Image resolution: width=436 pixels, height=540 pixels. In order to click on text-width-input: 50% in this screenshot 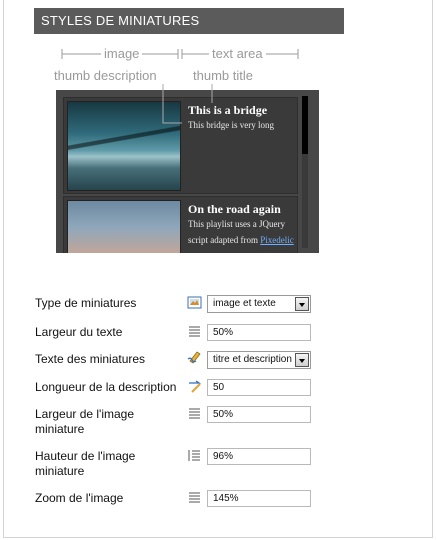, I will do `click(259, 332)`.